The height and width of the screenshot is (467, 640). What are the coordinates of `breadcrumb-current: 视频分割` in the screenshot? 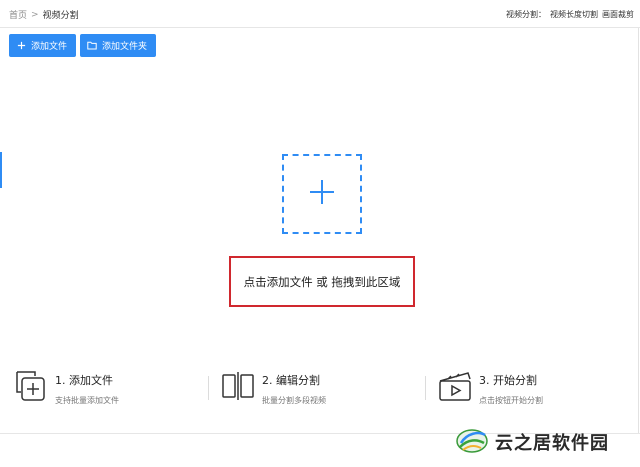 It's located at (60, 16).